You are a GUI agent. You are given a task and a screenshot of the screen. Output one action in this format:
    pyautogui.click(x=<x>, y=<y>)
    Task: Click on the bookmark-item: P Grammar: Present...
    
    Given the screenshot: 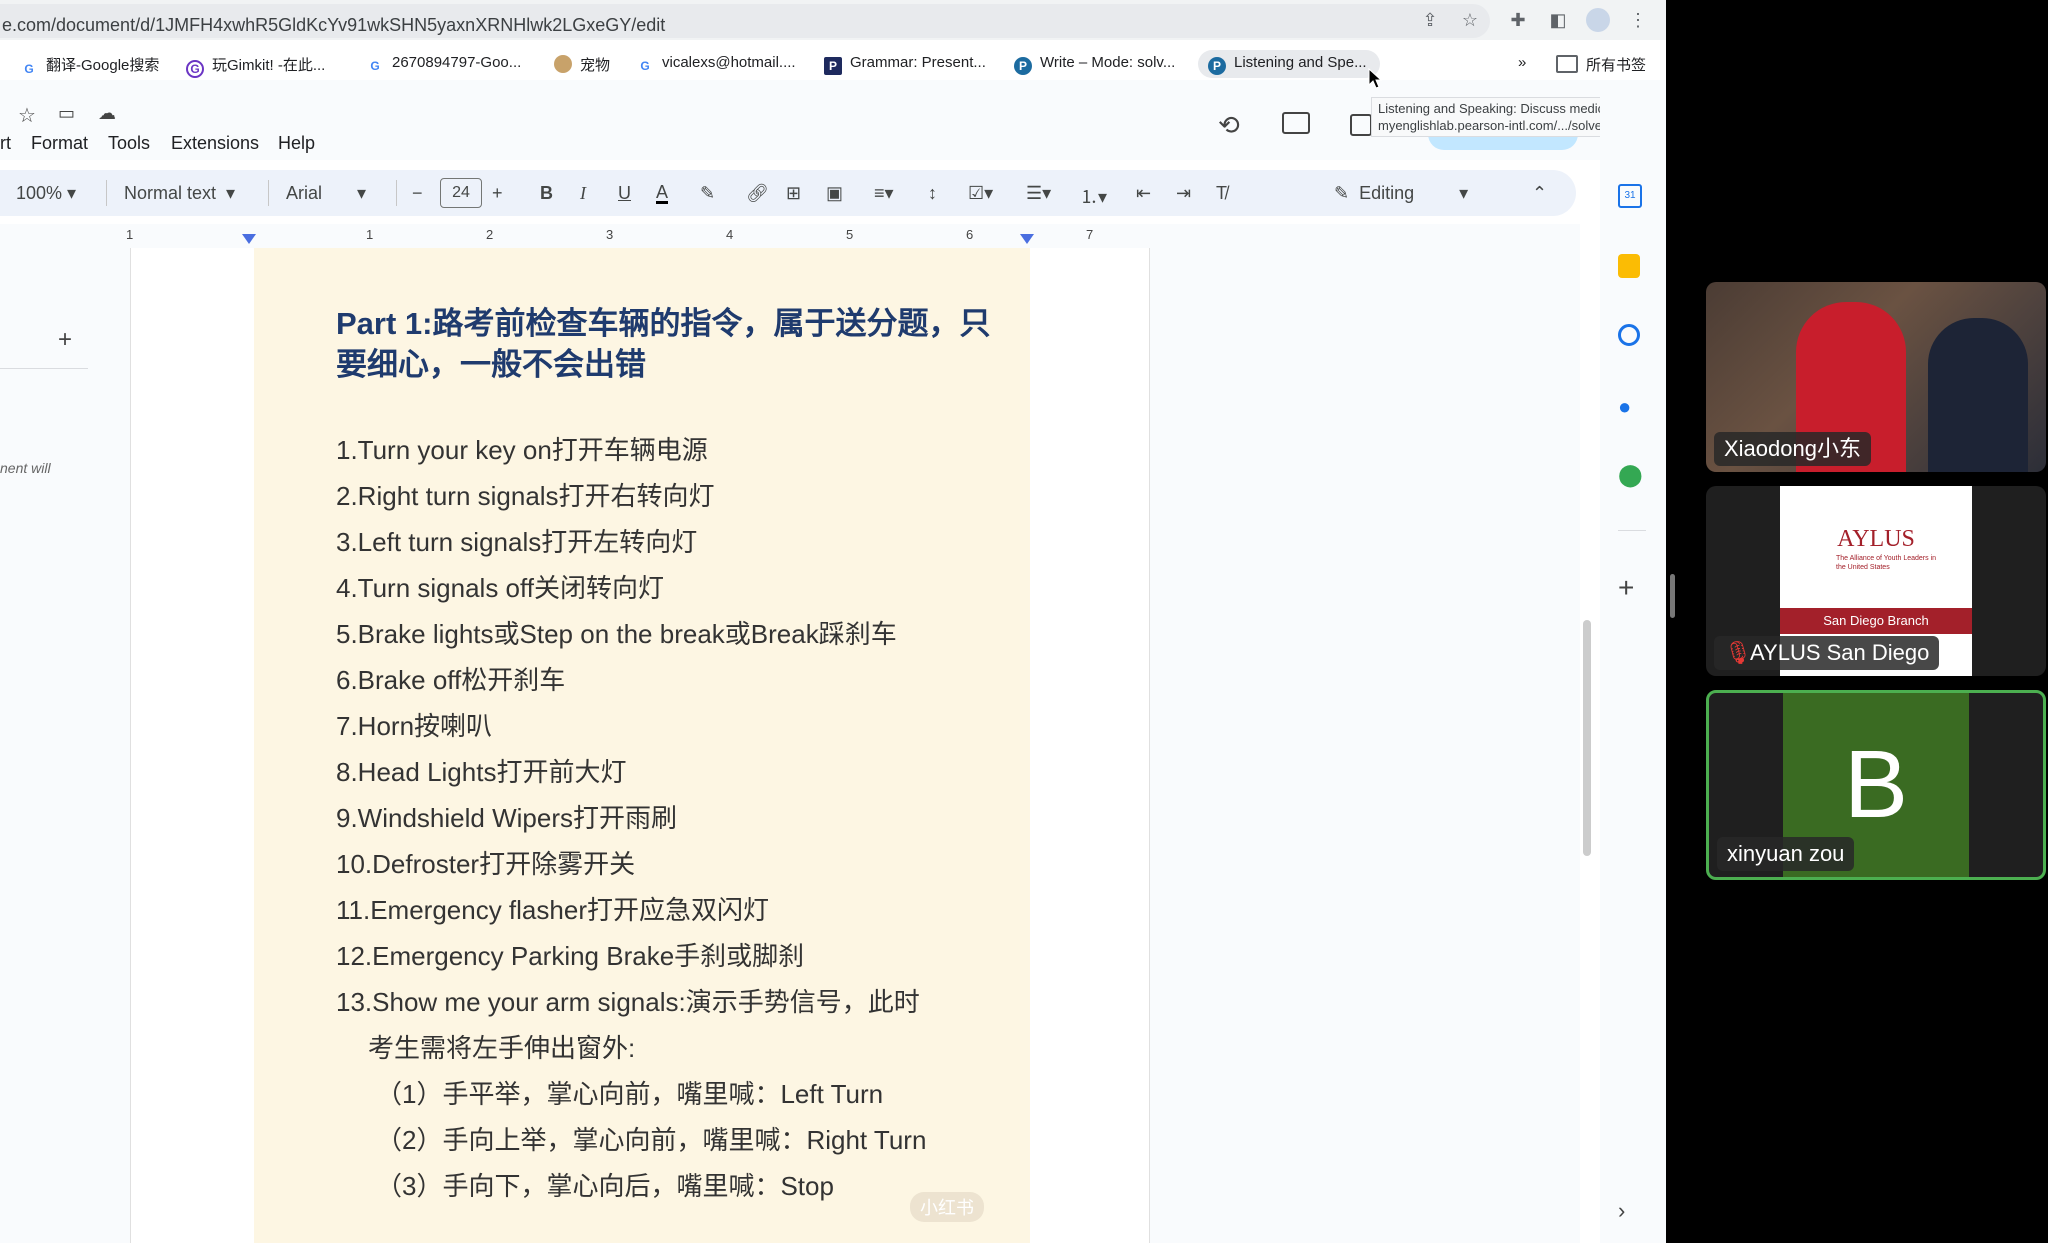 What is the action you would take?
    pyautogui.click(x=905, y=64)
    